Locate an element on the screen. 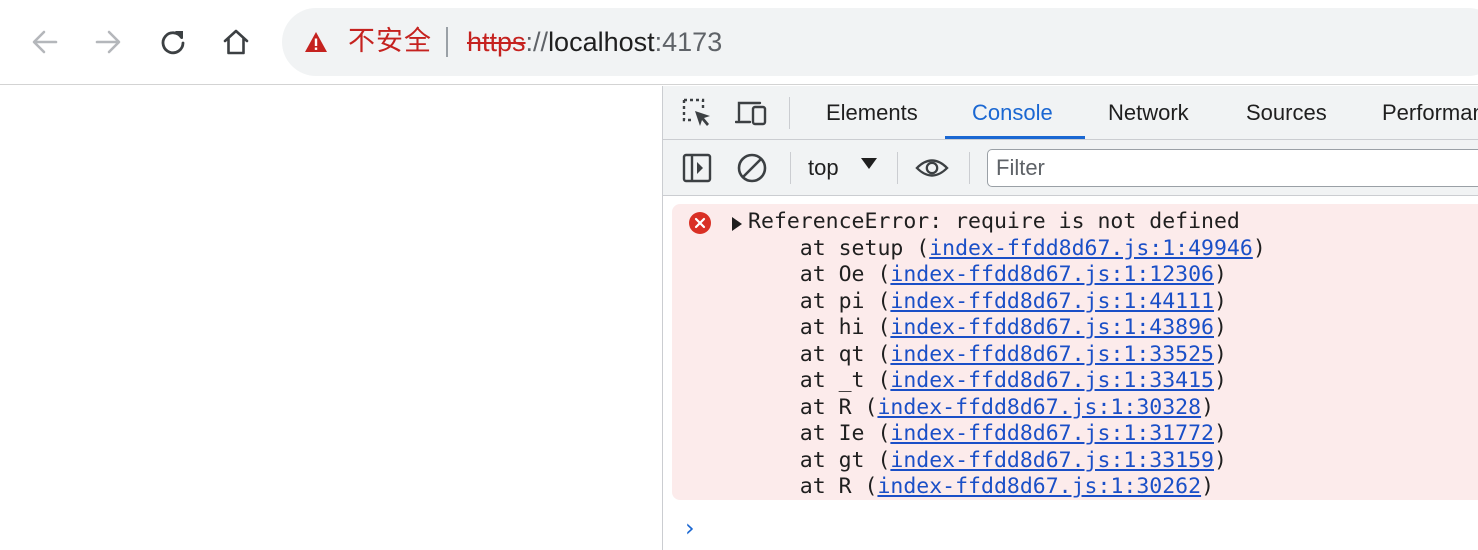  source-link: index-ffdd8d67.js:1:12306 is located at coordinates (1052, 274).